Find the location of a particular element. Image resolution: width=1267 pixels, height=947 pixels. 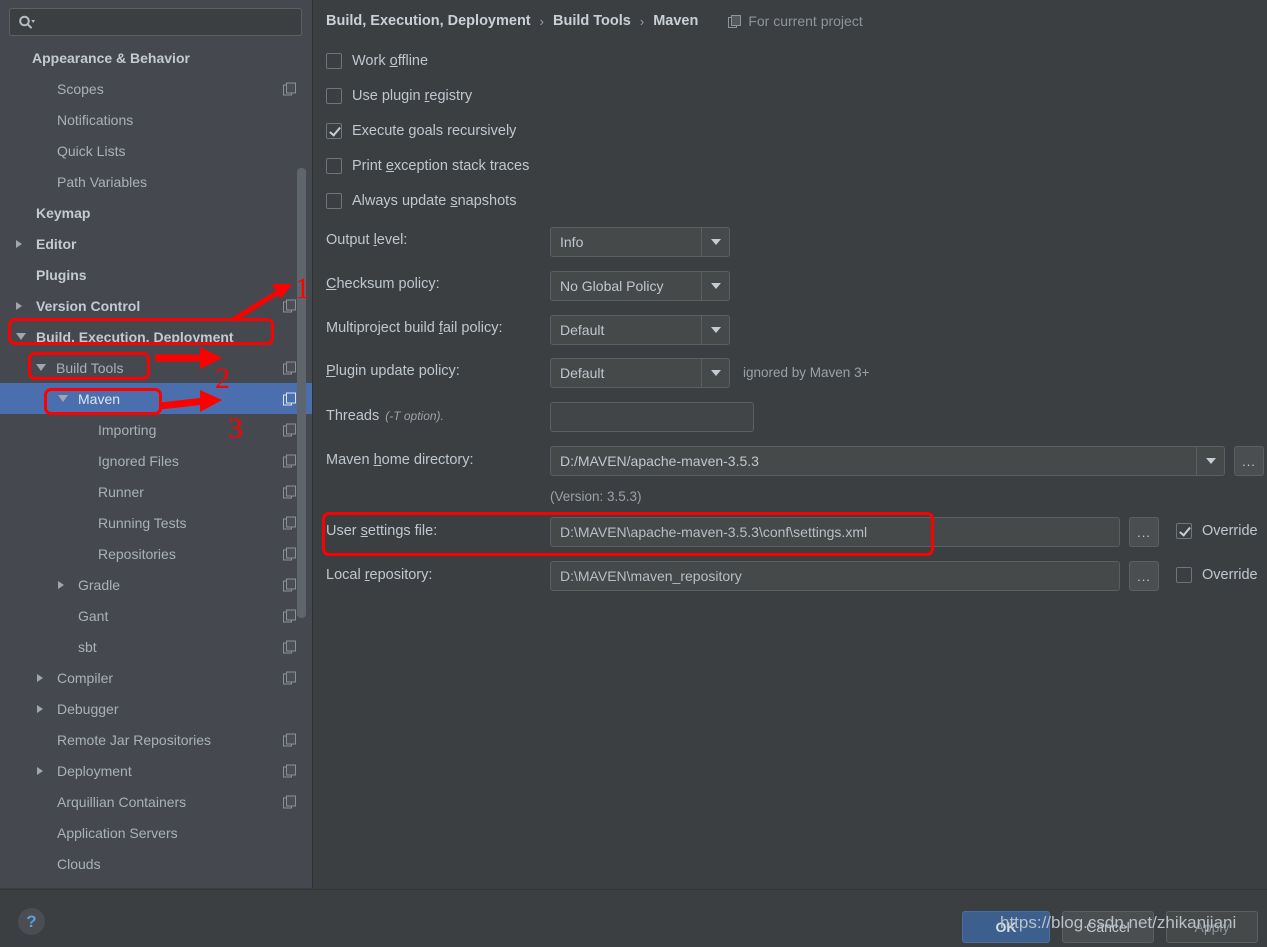

checkbox-box-override-user-settings-file is located at coordinates (1184, 531).